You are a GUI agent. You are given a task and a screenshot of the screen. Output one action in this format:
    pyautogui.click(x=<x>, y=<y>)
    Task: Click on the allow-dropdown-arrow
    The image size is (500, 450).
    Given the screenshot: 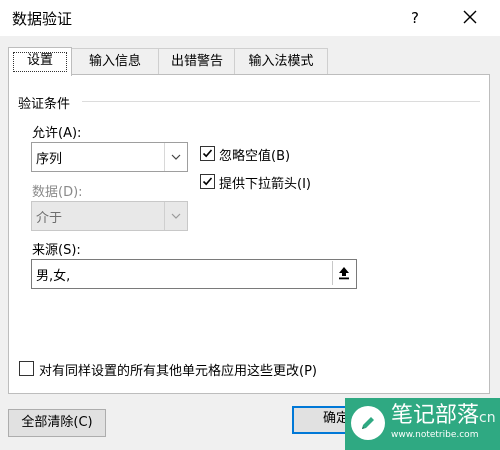 What is the action you would take?
    pyautogui.click(x=175, y=157)
    